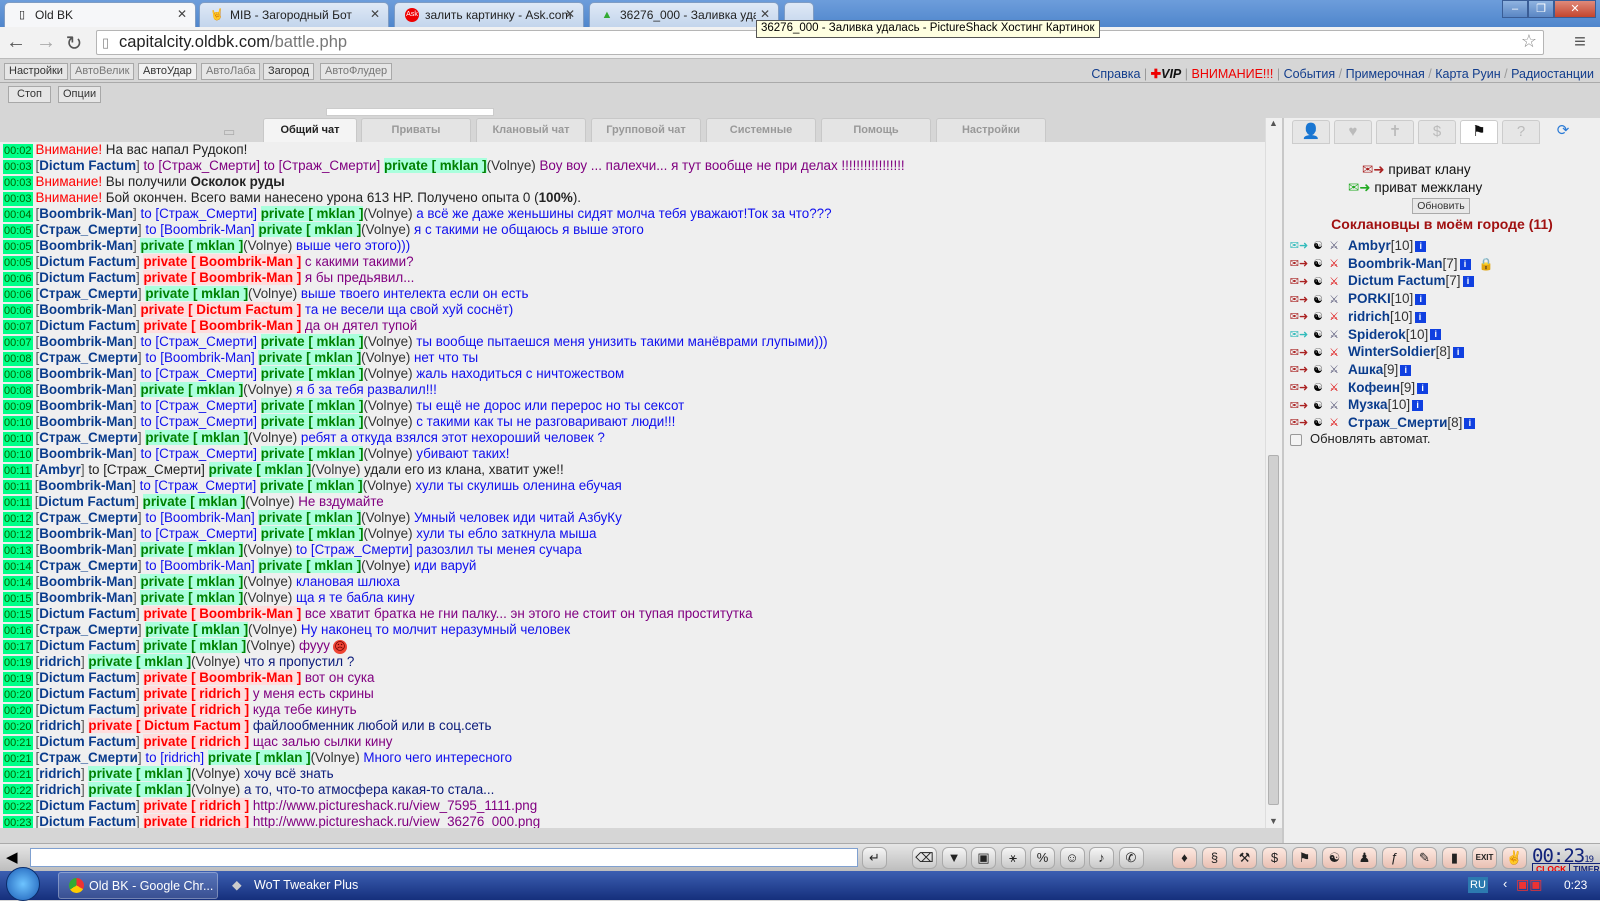  What do you see at coordinates (1115, 74) in the screenshot?
I see `help-link: Справка` at bounding box center [1115, 74].